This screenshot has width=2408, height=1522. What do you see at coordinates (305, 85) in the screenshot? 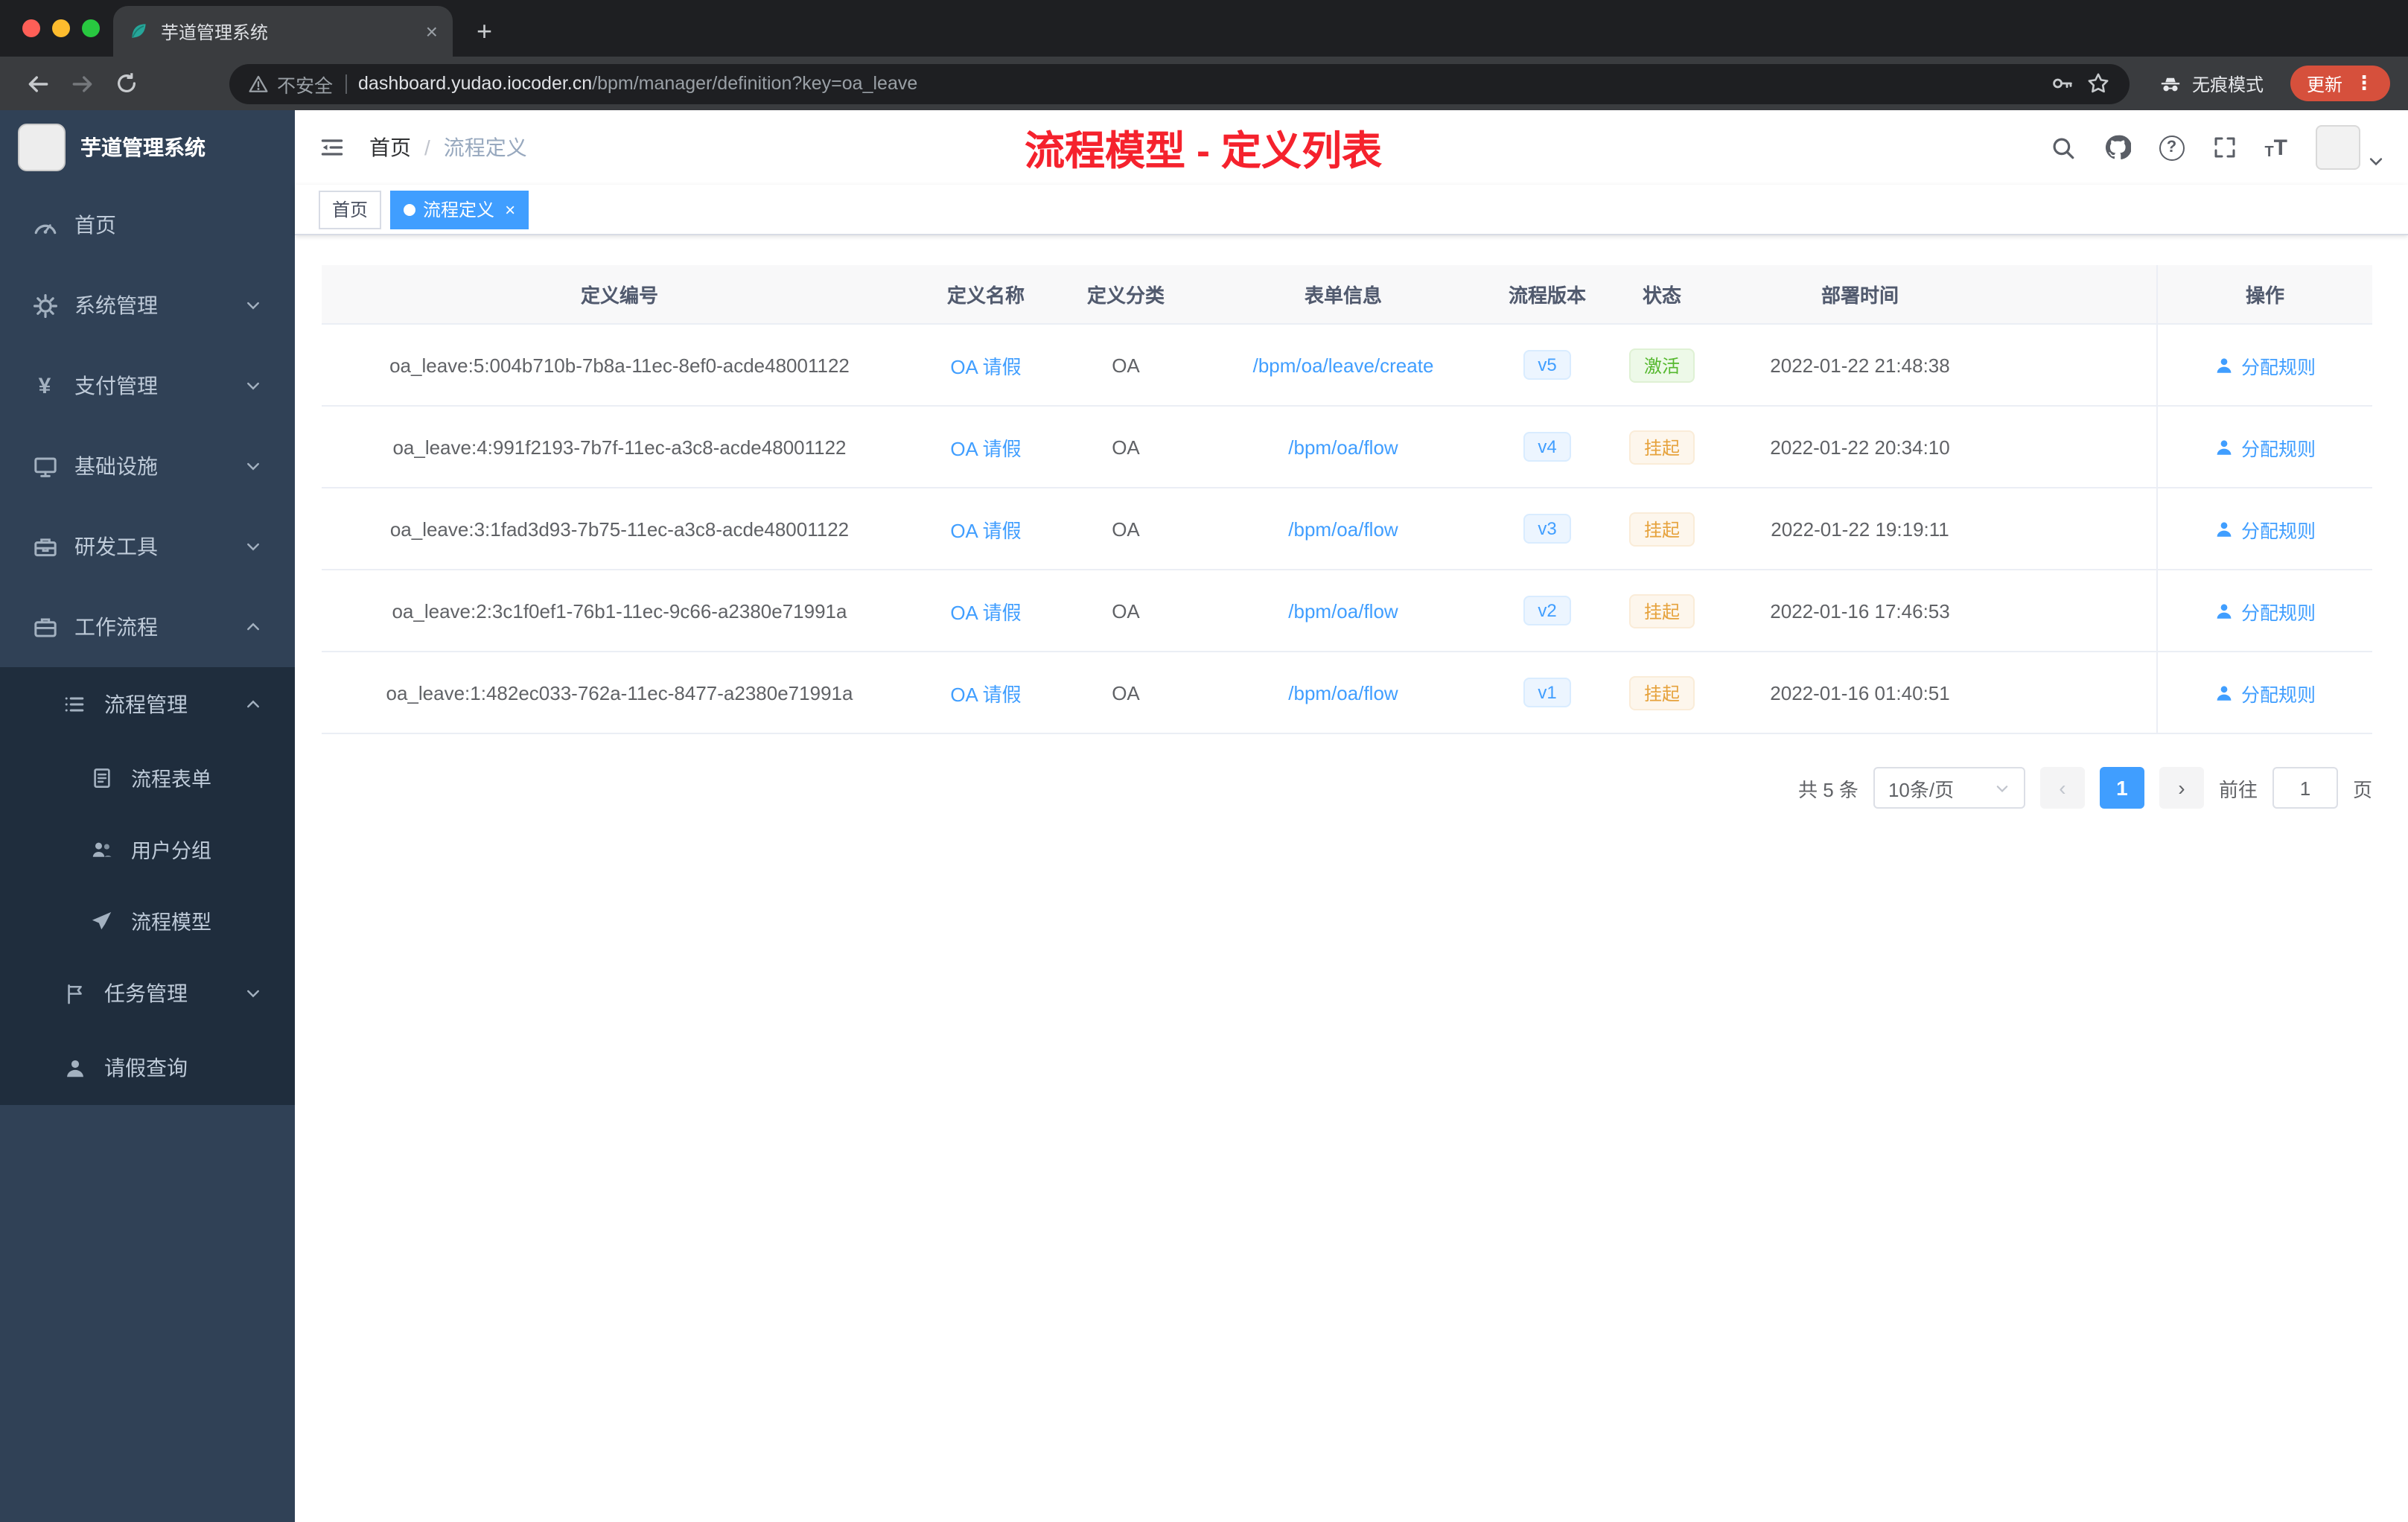
I see `security-label: 不安全` at bounding box center [305, 85].